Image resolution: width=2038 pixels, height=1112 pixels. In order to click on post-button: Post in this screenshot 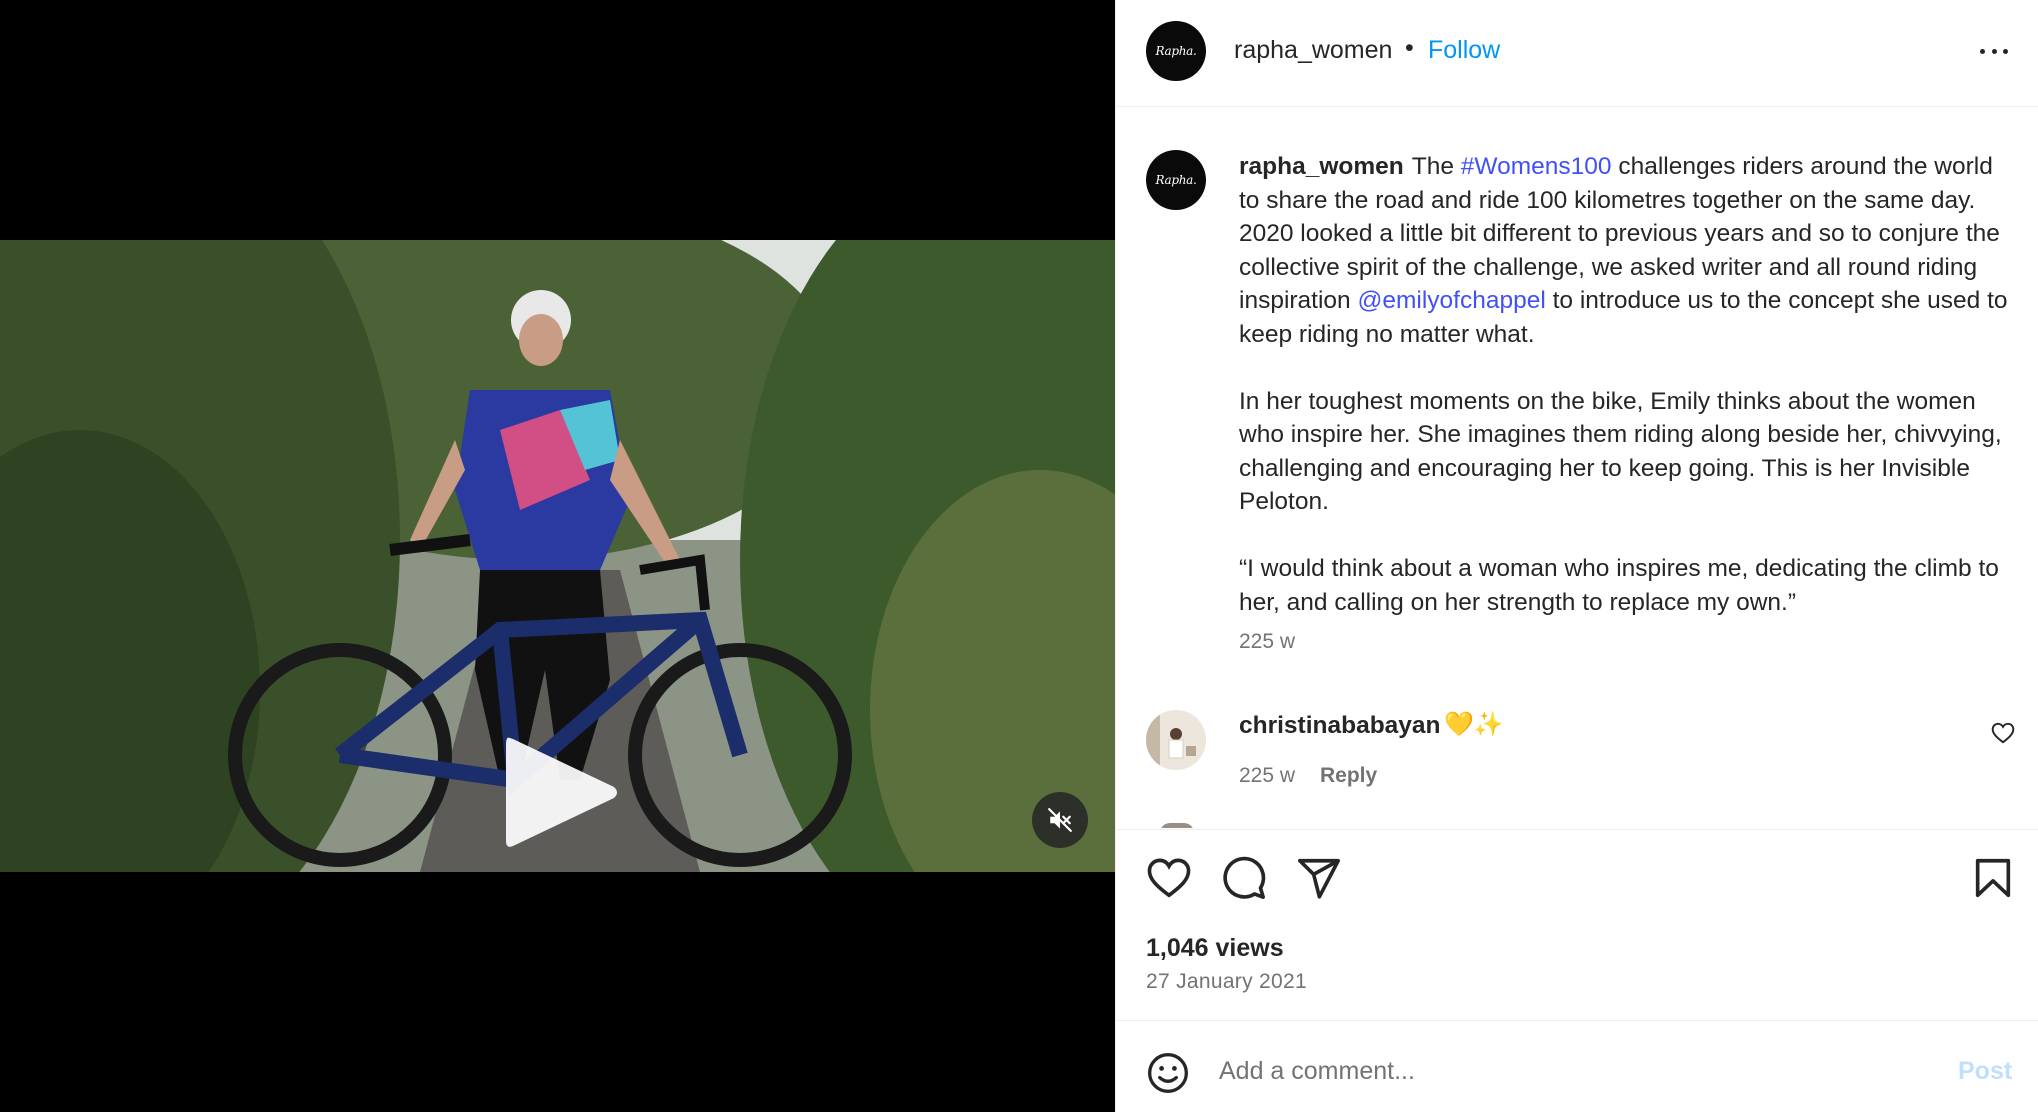, I will do `click(1985, 1071)`.